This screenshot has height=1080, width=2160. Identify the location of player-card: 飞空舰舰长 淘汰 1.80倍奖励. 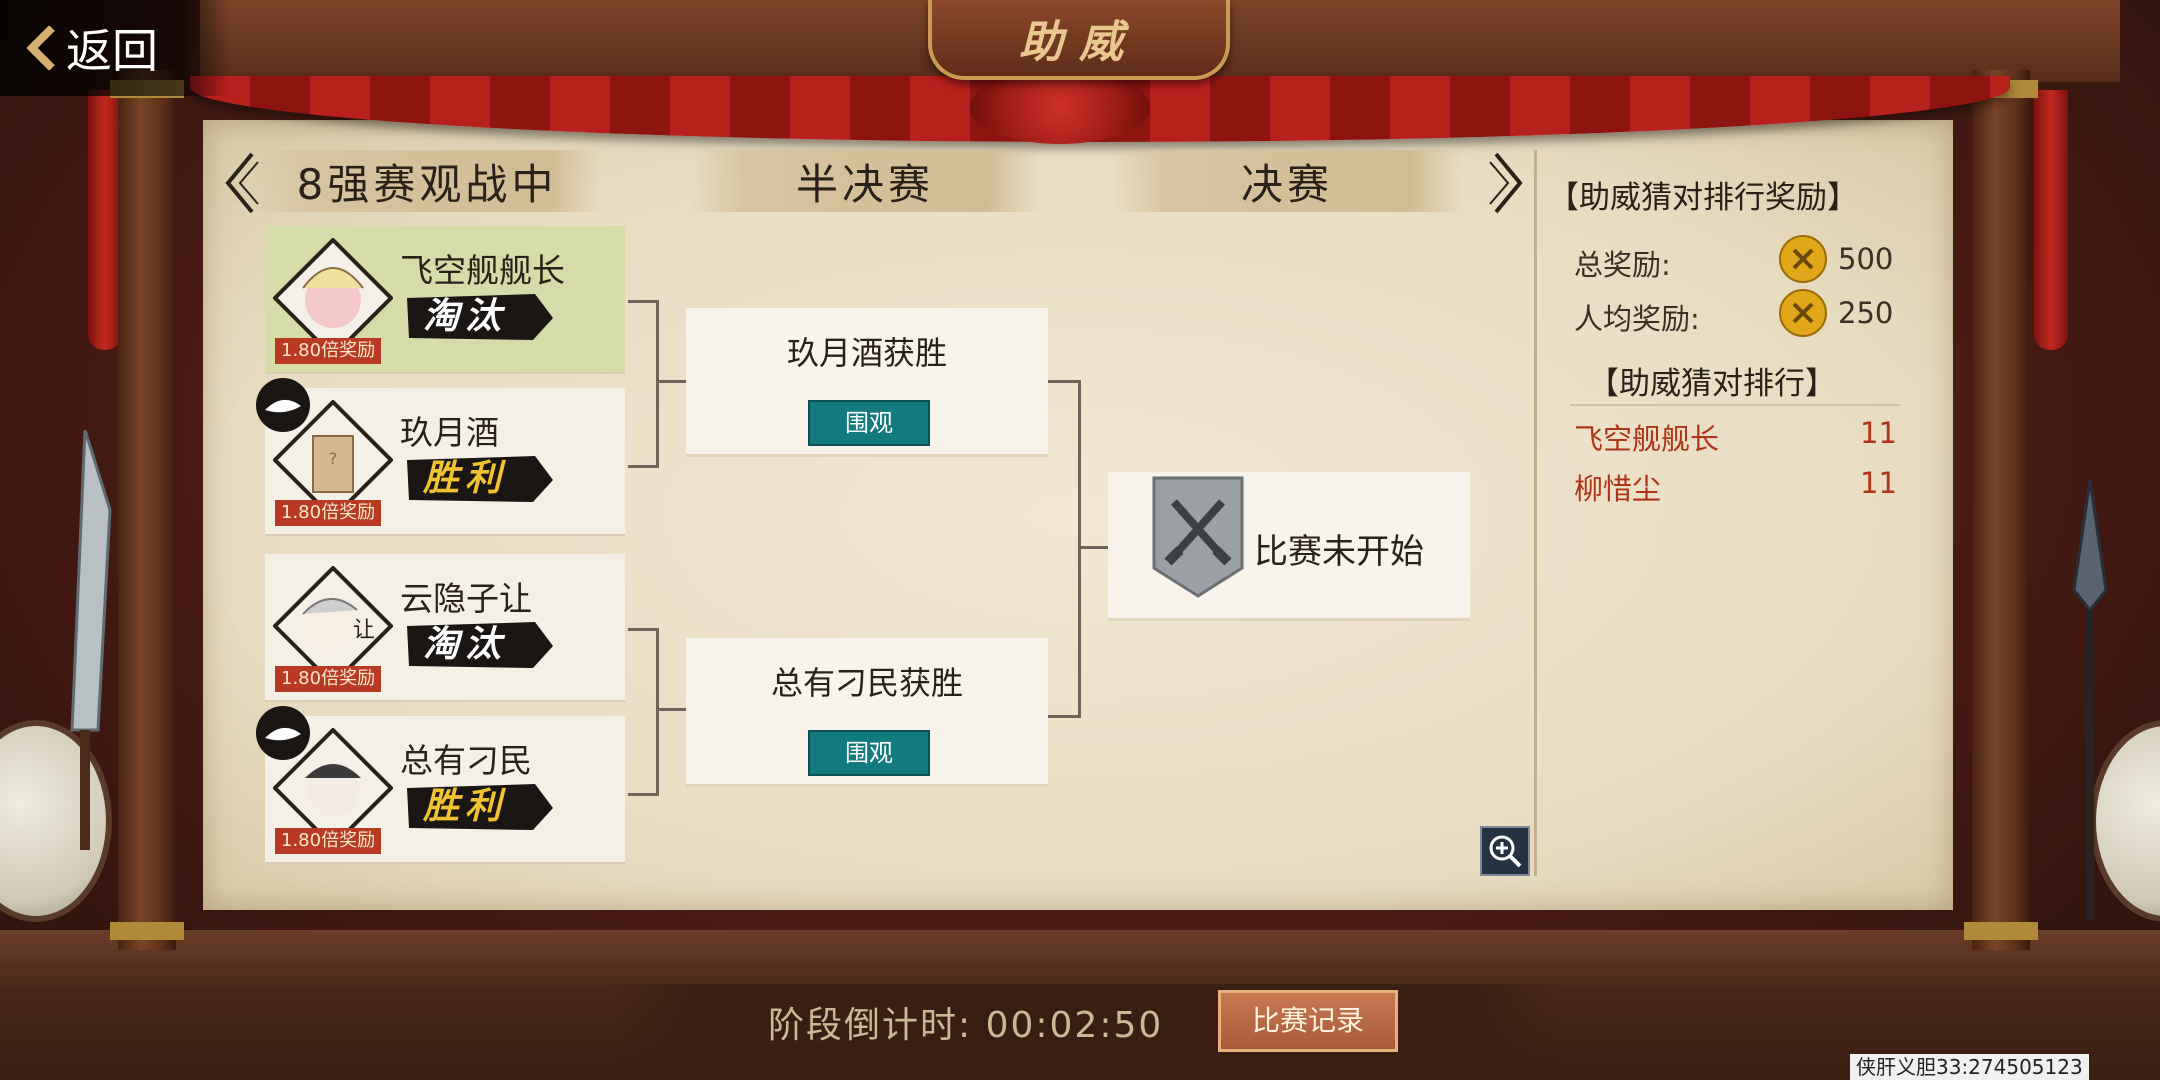
(445, 300).